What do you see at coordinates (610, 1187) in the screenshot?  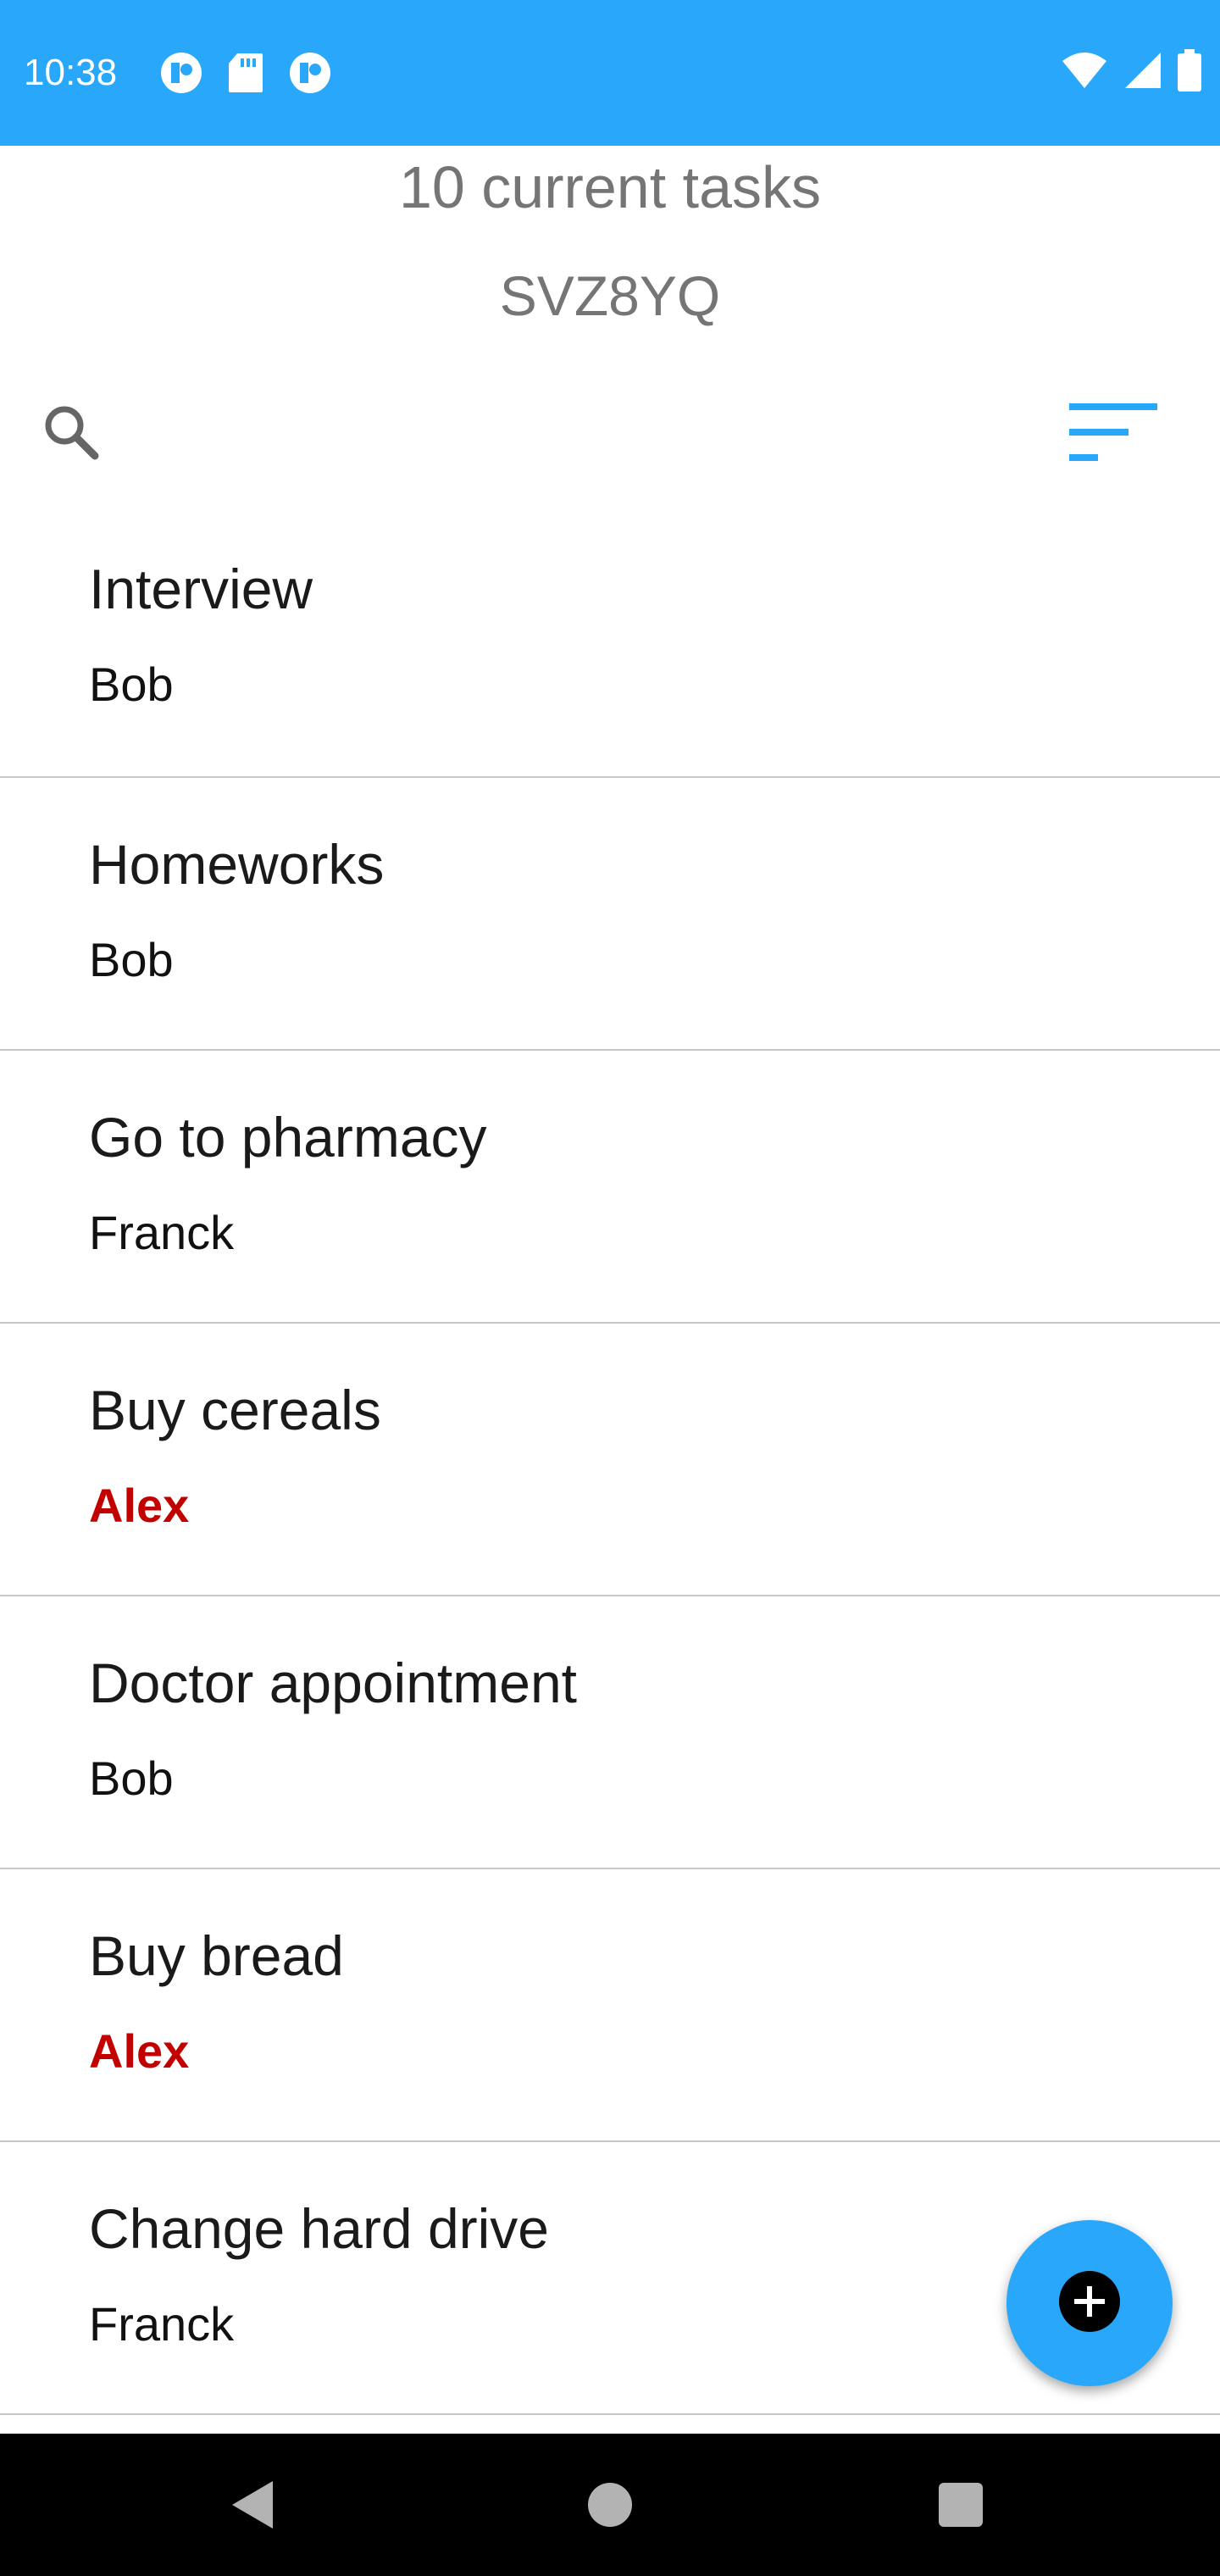 I see `task-item: Go to pharmacy Franck` at bounding box center [610, 1187].